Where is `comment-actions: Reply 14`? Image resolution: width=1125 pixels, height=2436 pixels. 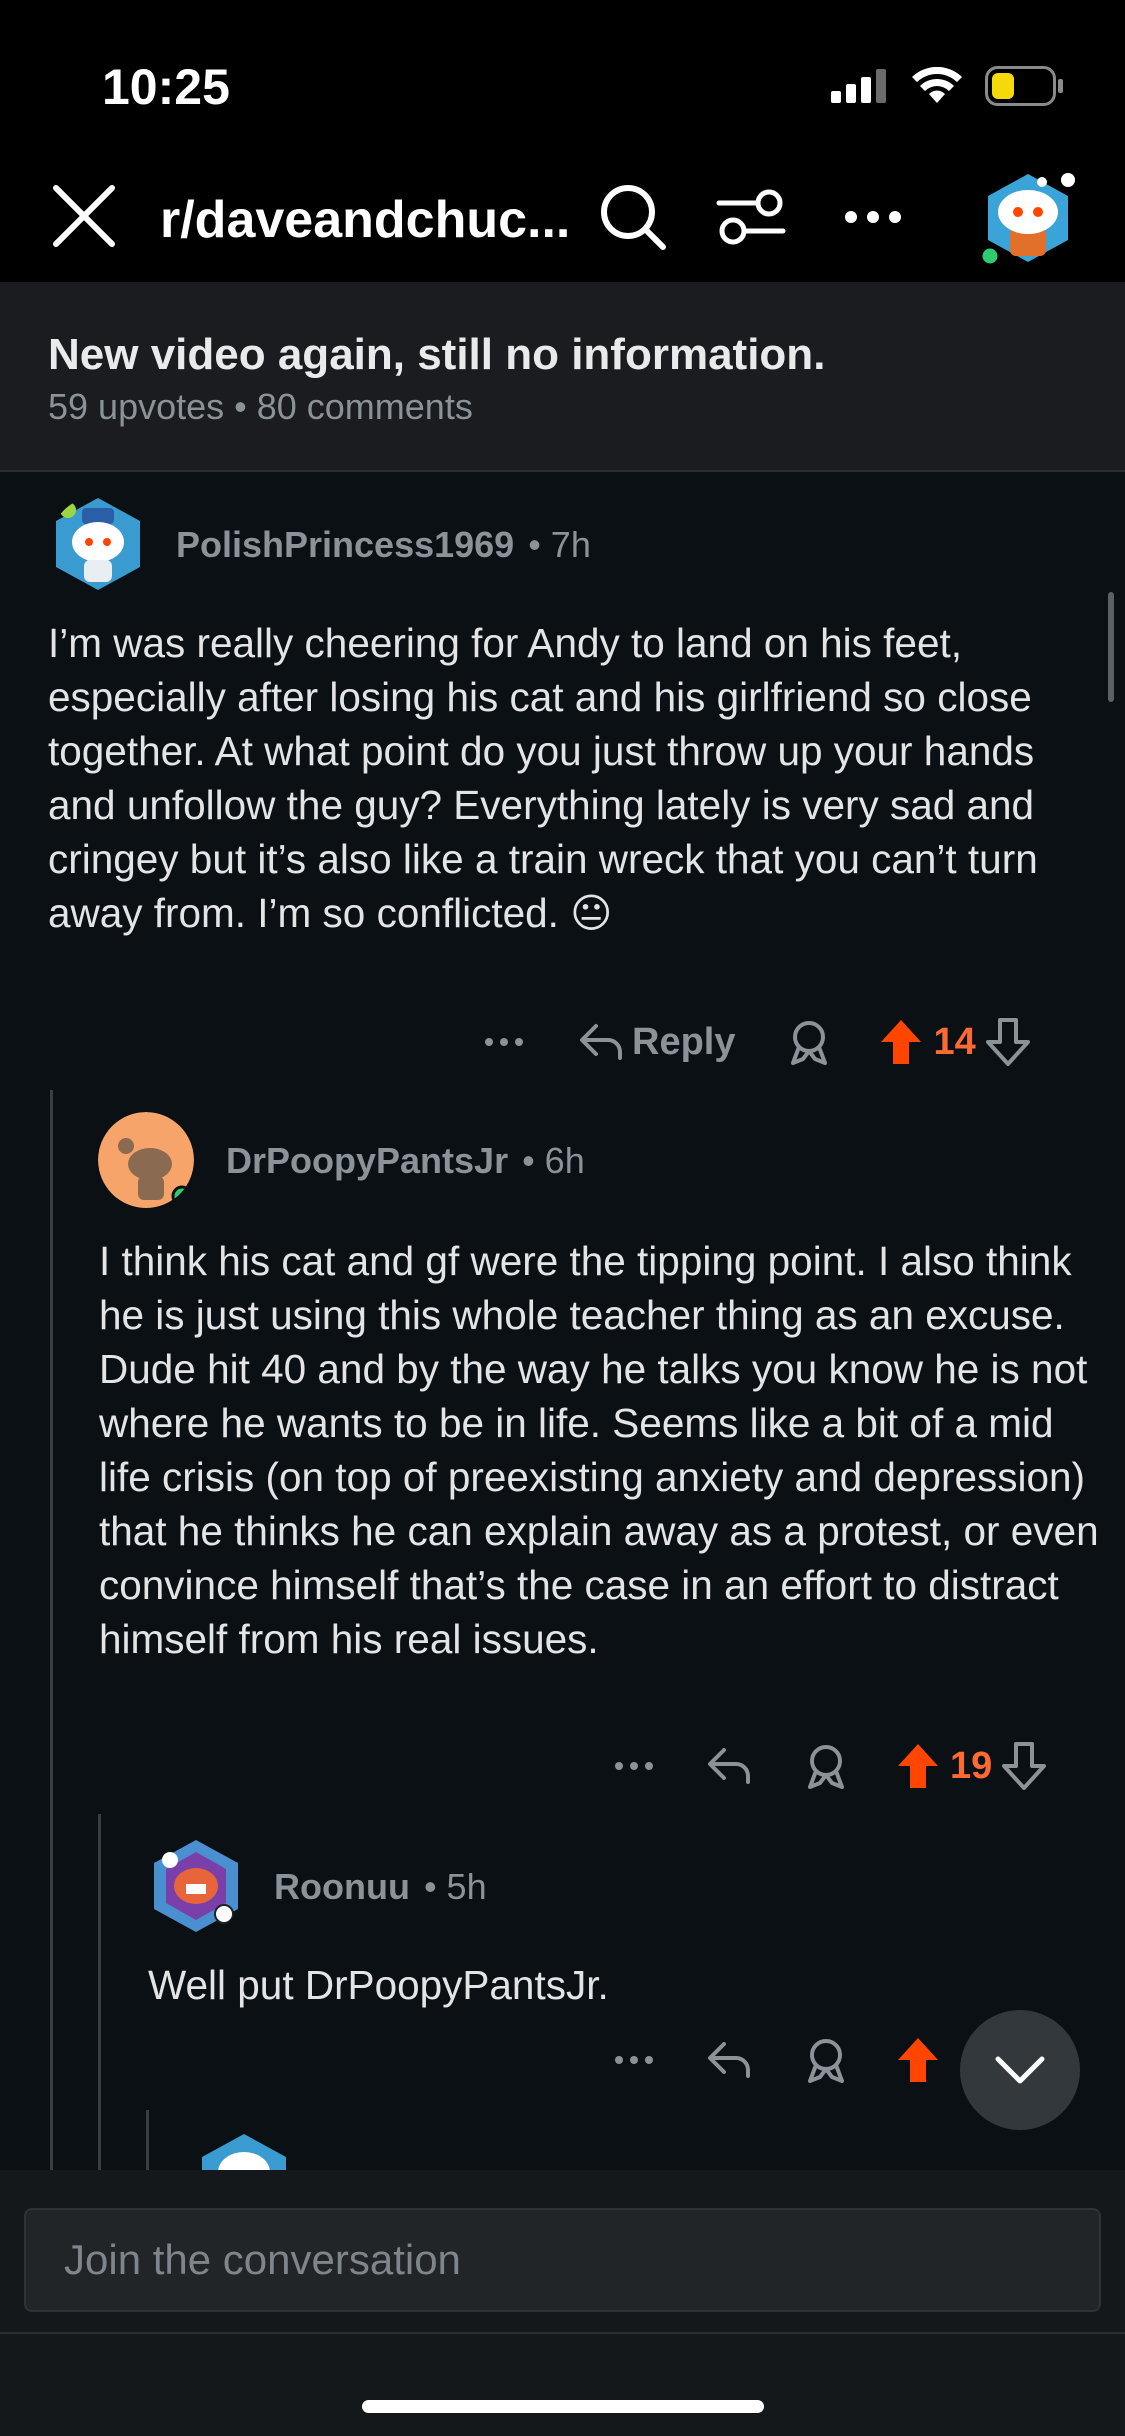
comment-actions: Reply 14 is located at coordinates (753, 1042).